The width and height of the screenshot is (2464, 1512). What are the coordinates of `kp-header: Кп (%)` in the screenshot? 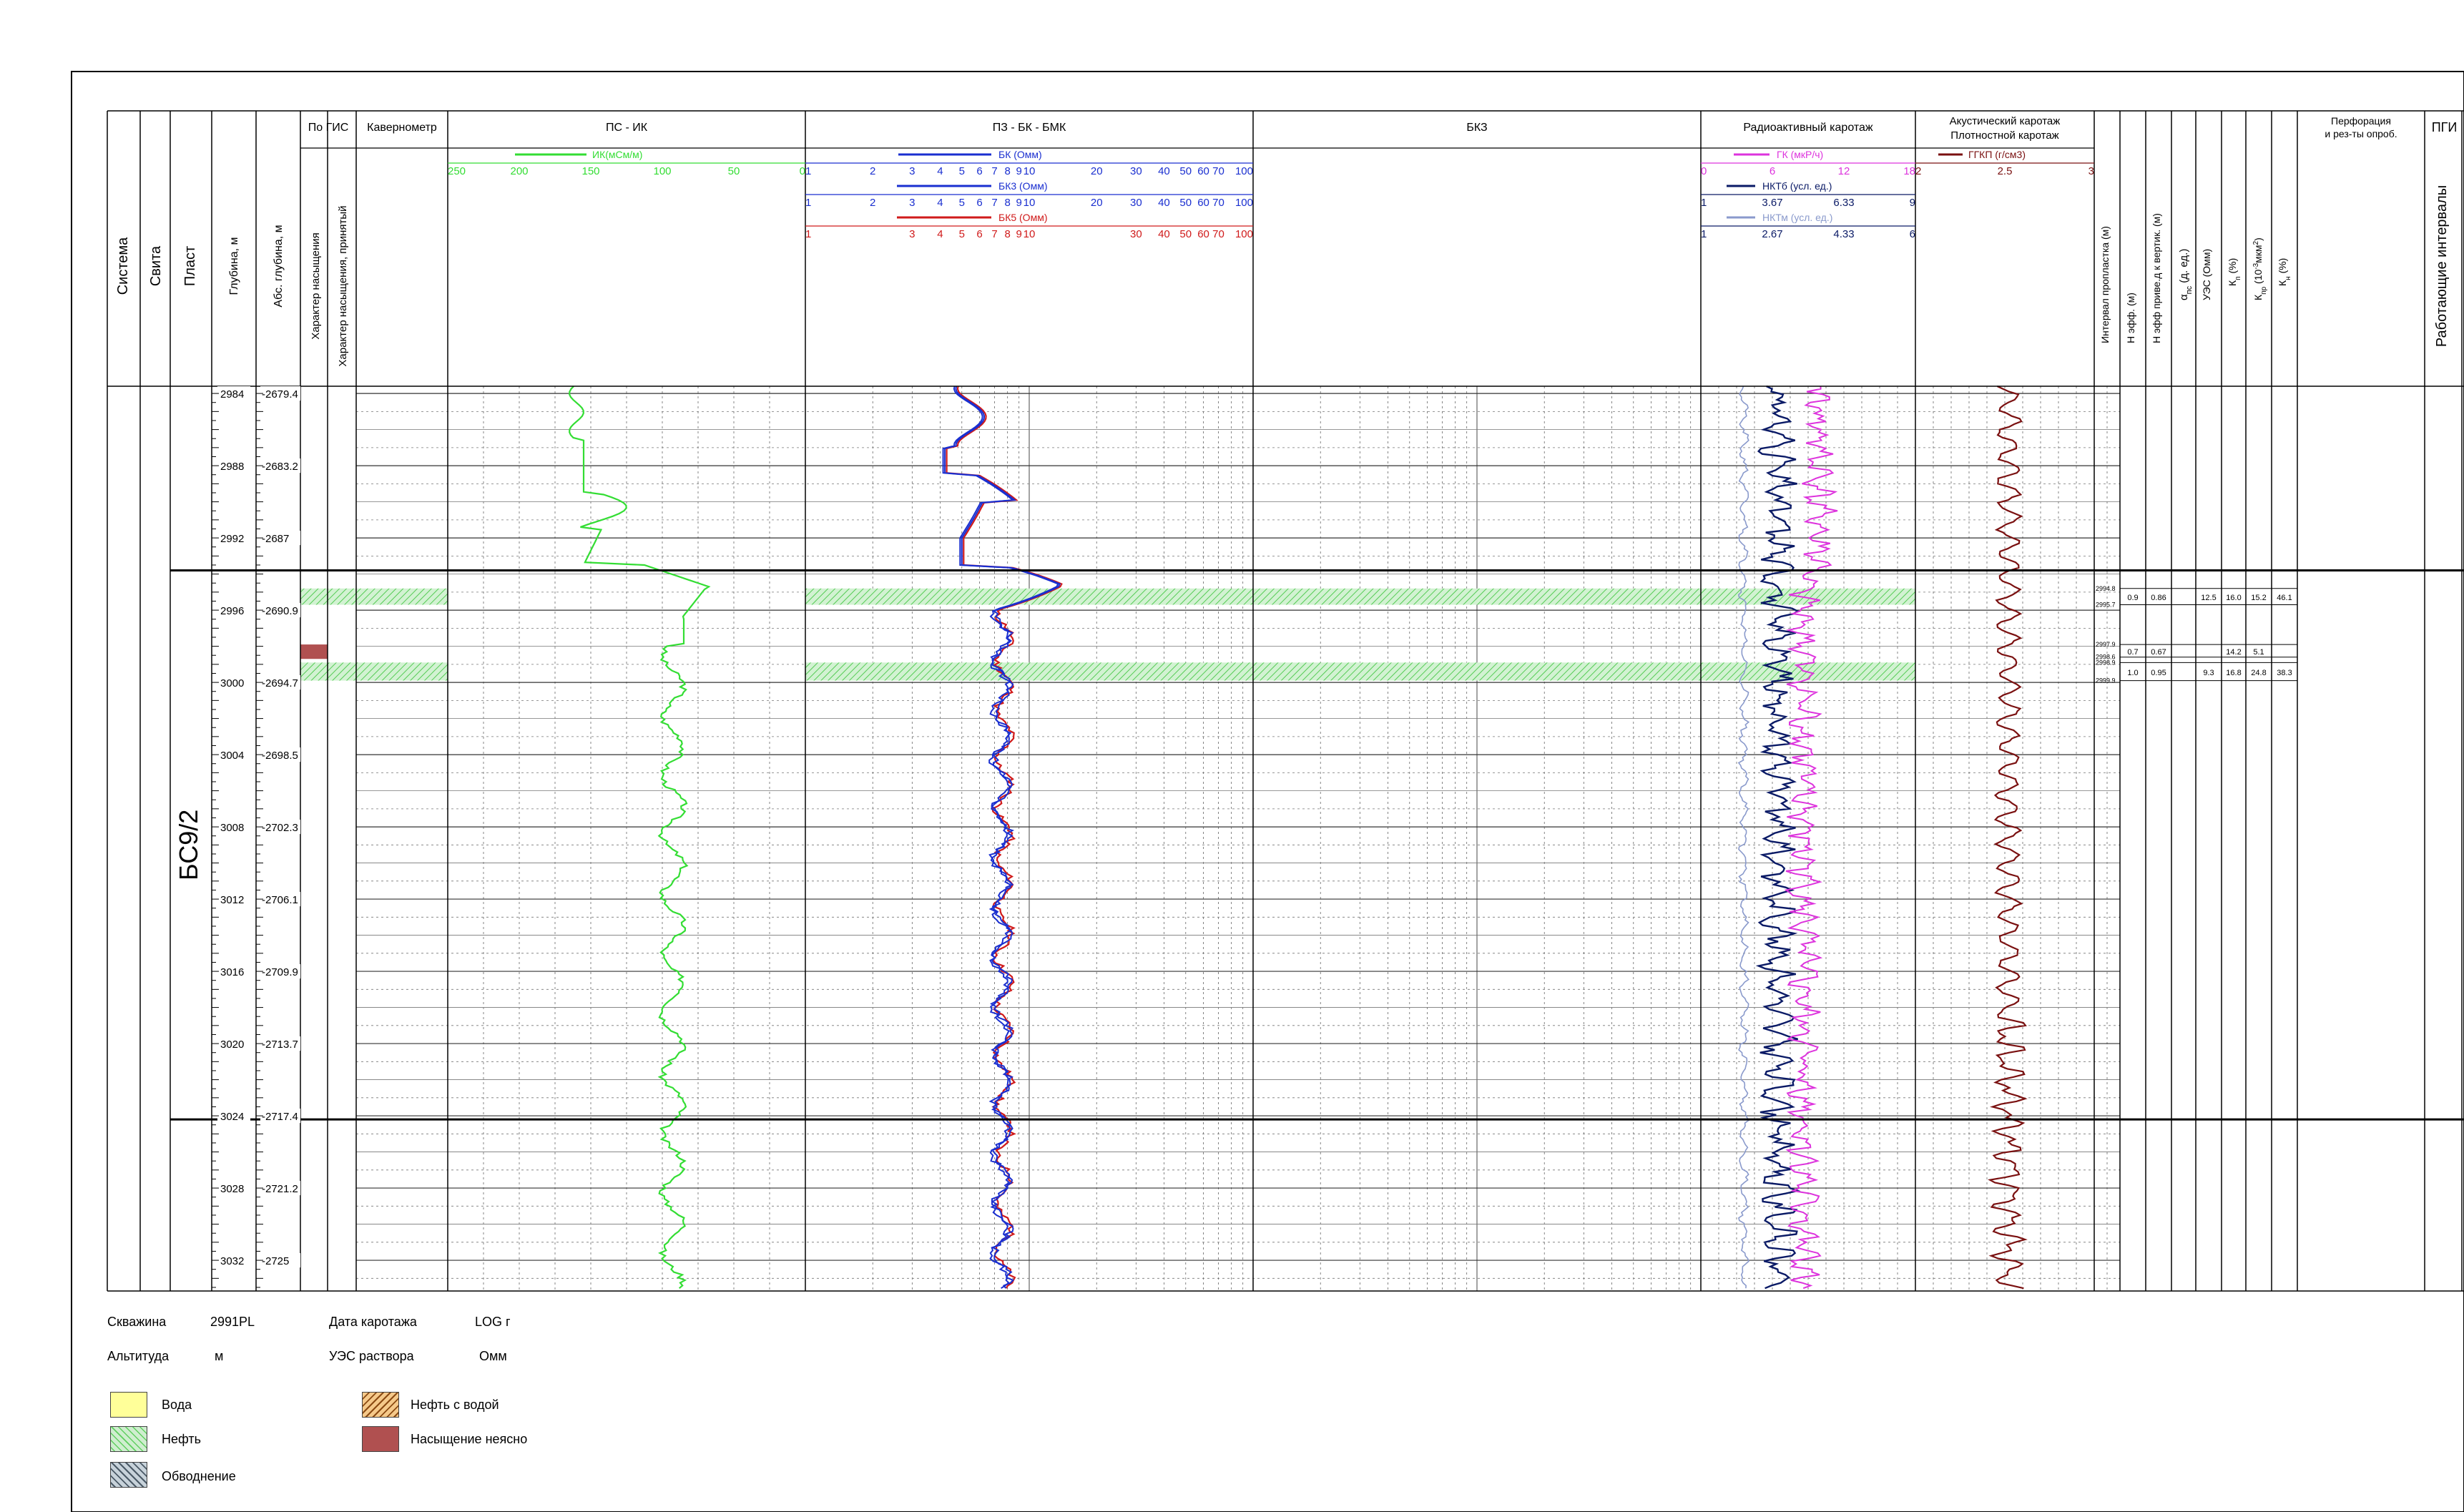 It's located at (2234, 272).